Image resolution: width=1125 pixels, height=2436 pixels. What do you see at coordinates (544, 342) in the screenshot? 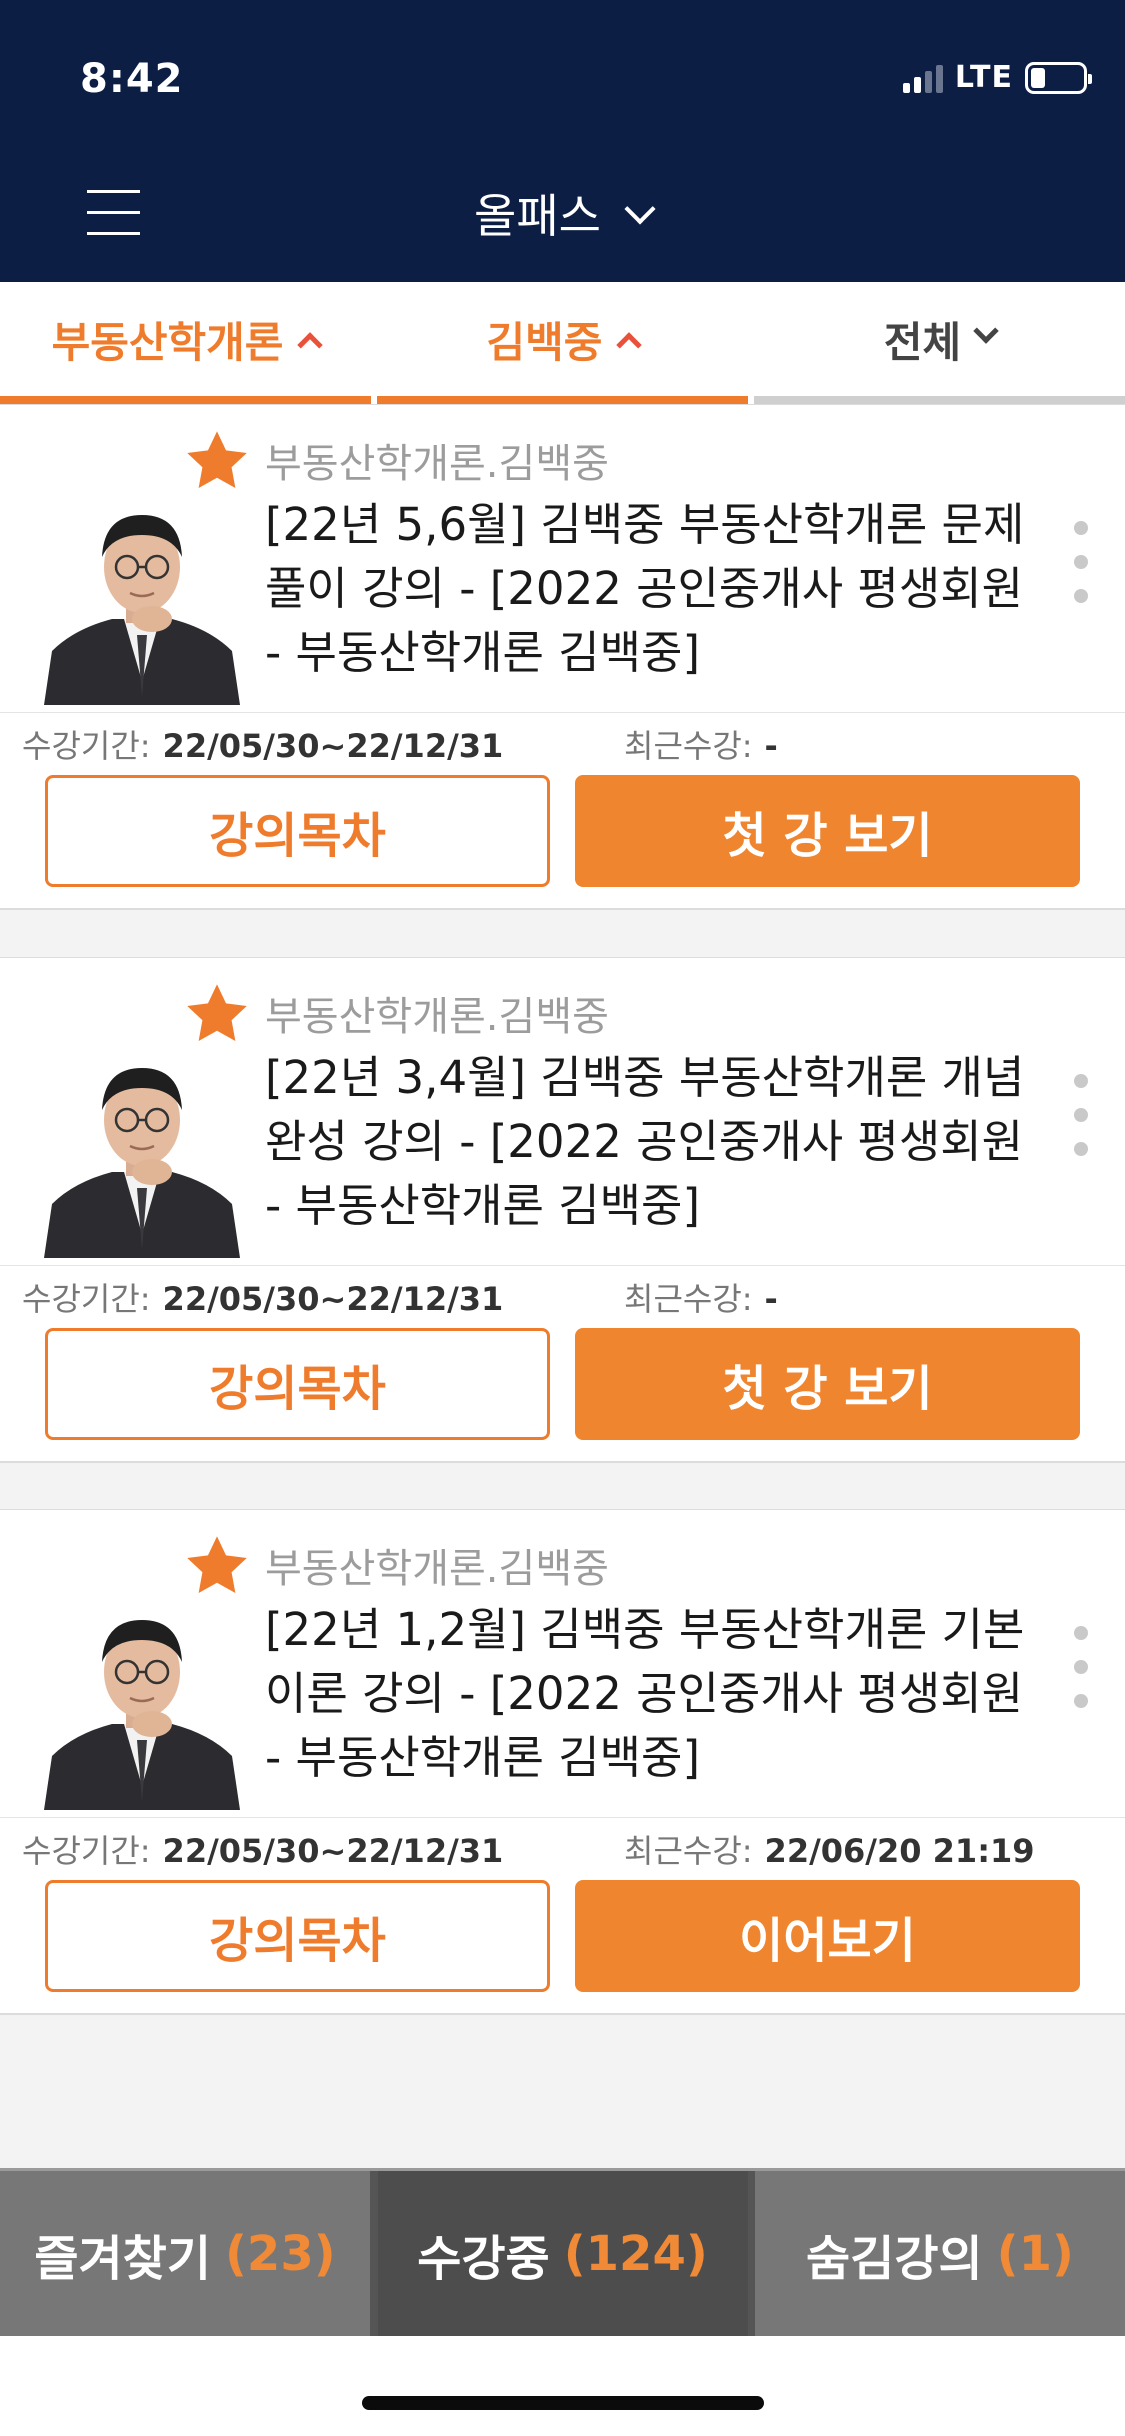
I see `filter-instructor-label: 김백중` at bounding box center [544, 342].